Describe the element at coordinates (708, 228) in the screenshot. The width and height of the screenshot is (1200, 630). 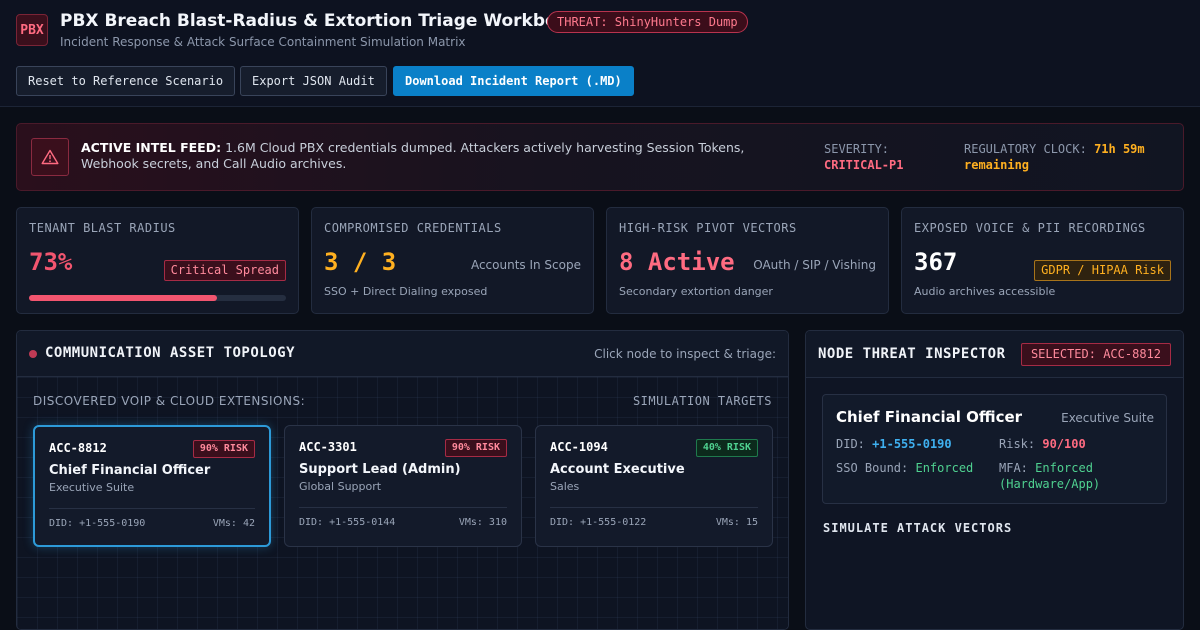
I see `kpi-label: HIGH-RISK PIVOT VECTORS` at that location.